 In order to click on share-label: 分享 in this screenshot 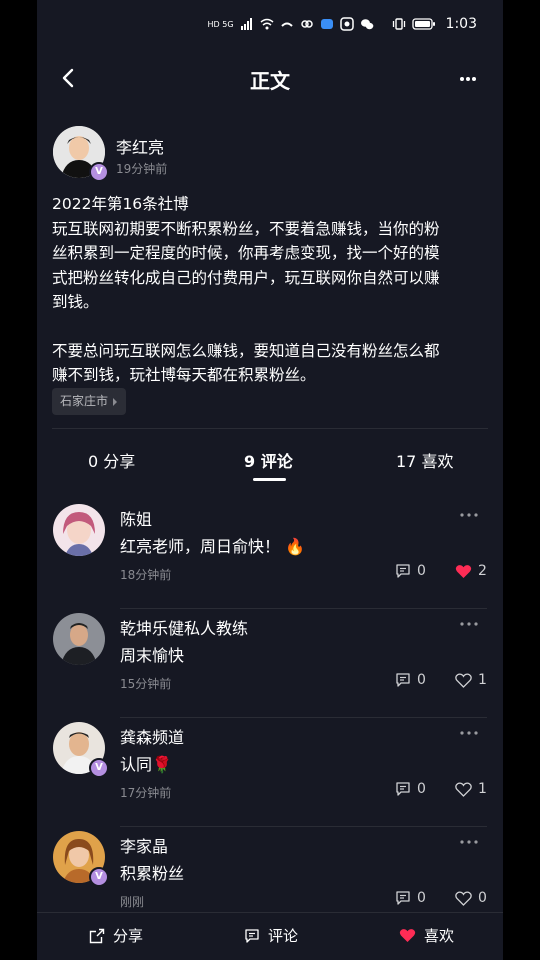, I will do `click(128, 936)`.